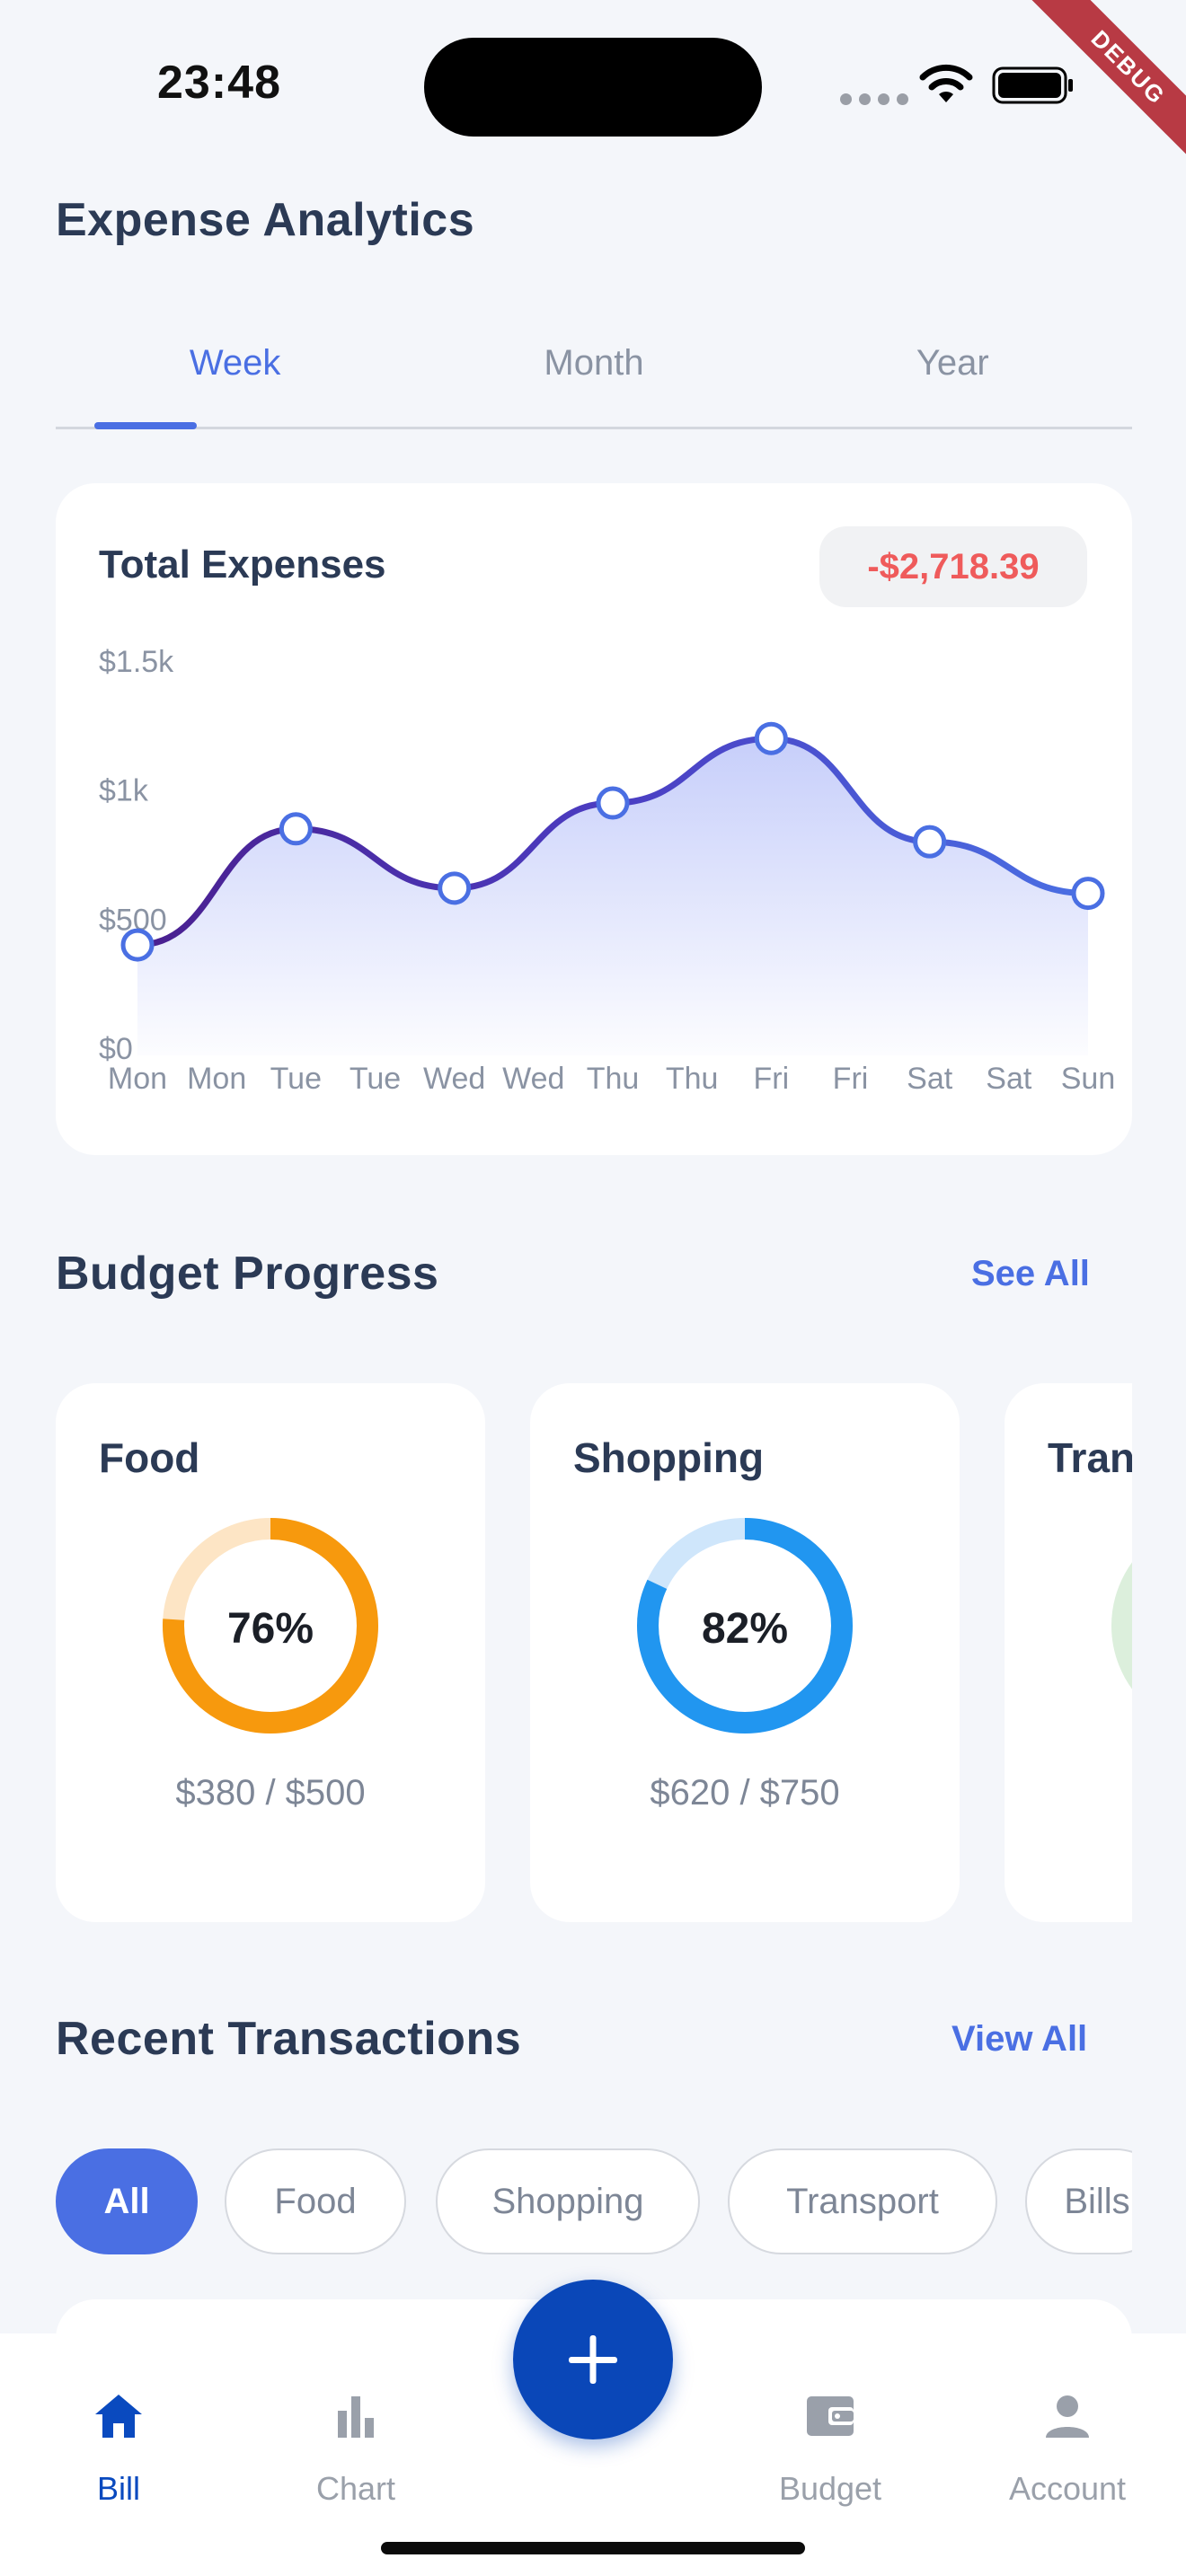  What do you see at coordinates (1030, 1274) in the screenshot?
I see `see-all-link: See All` at bounding box center [1030, 1274].